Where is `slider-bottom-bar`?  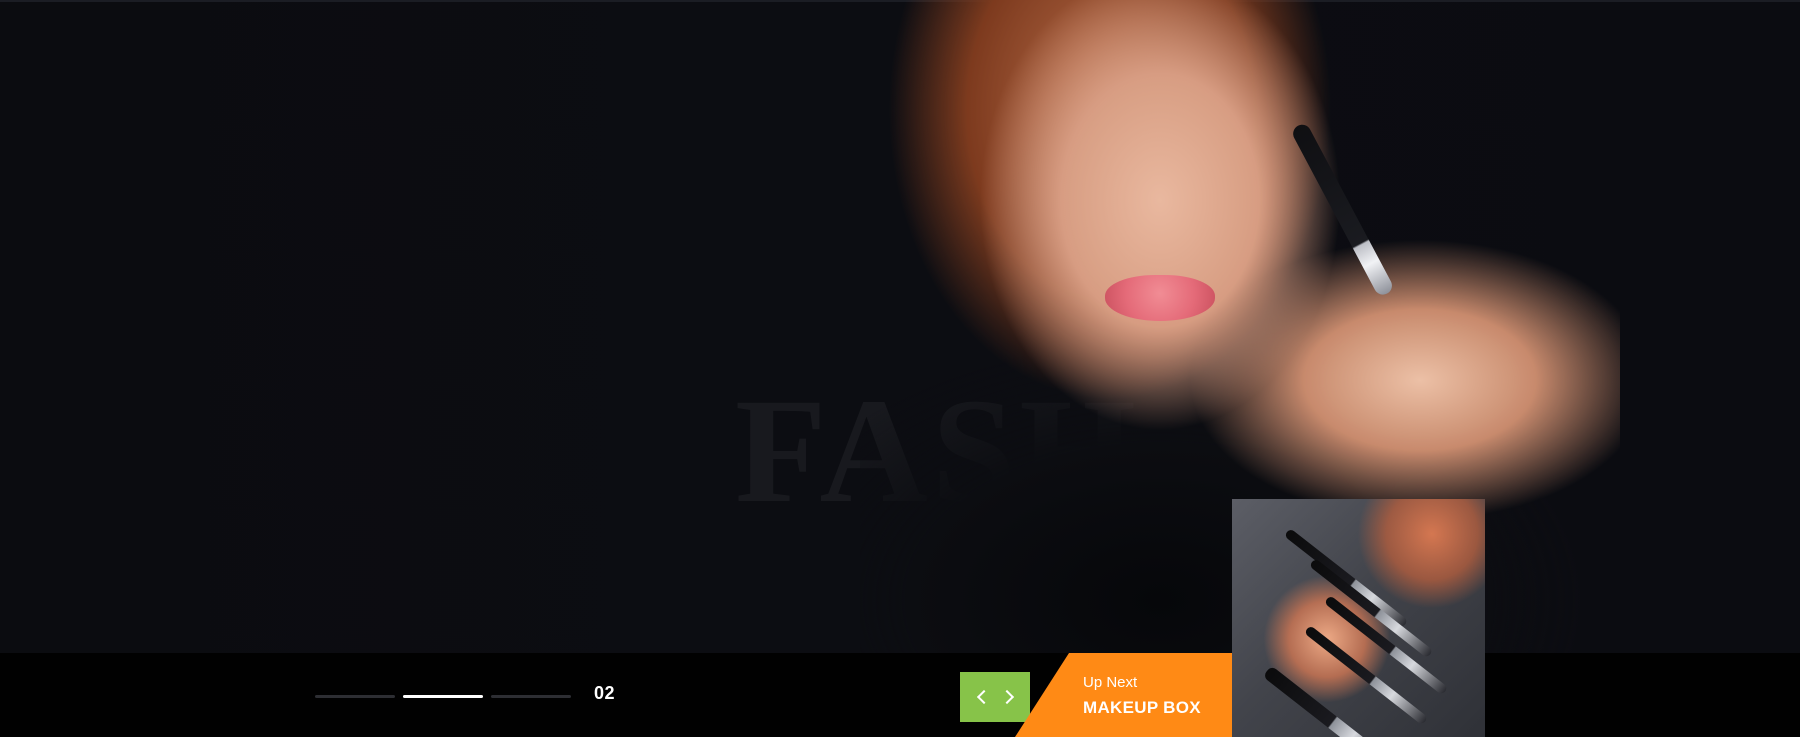 slider-bottom-bar is located at coordinates (900, 695).